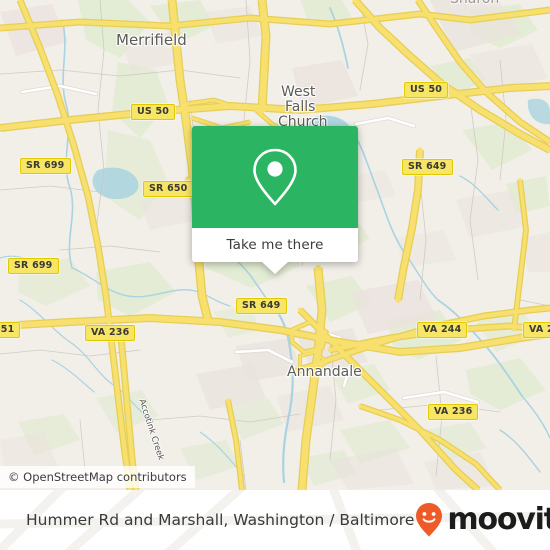  I want to click on road-shield-651: 651, so click(10, 330).